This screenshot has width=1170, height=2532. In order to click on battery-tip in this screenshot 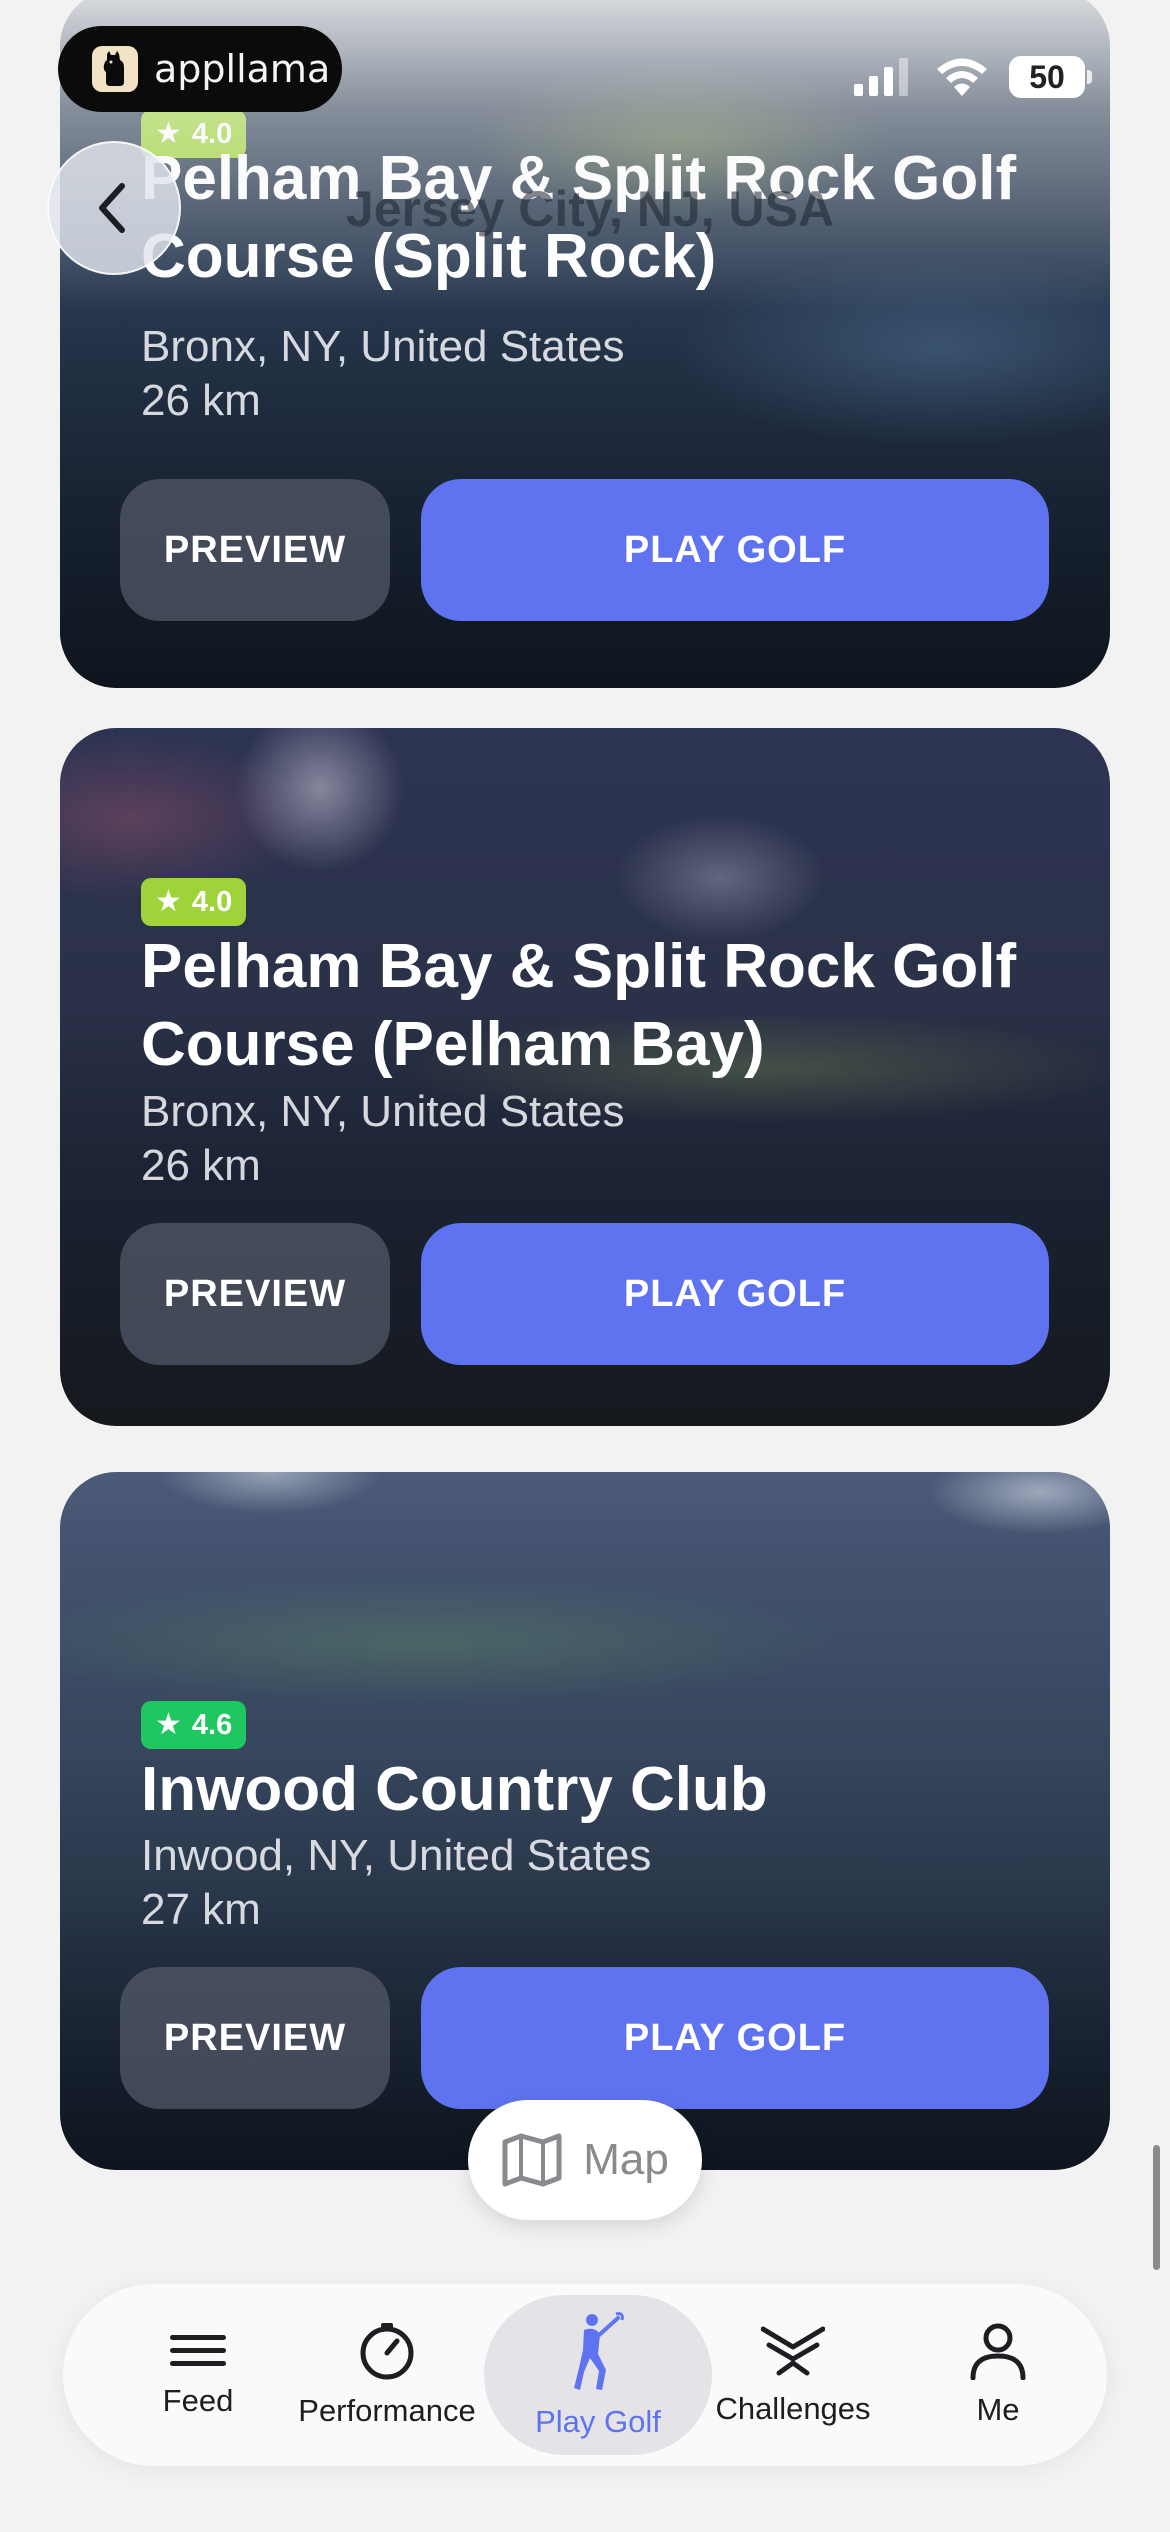, I will do `click(1089, 77)`.